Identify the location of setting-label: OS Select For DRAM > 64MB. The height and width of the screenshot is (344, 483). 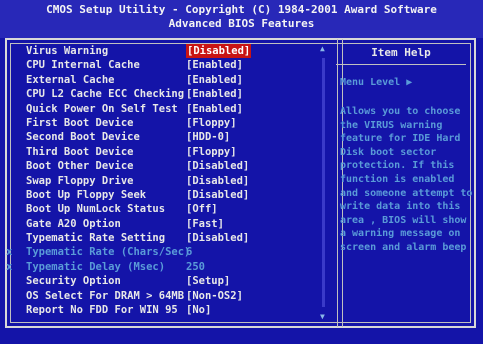
(105, 295).